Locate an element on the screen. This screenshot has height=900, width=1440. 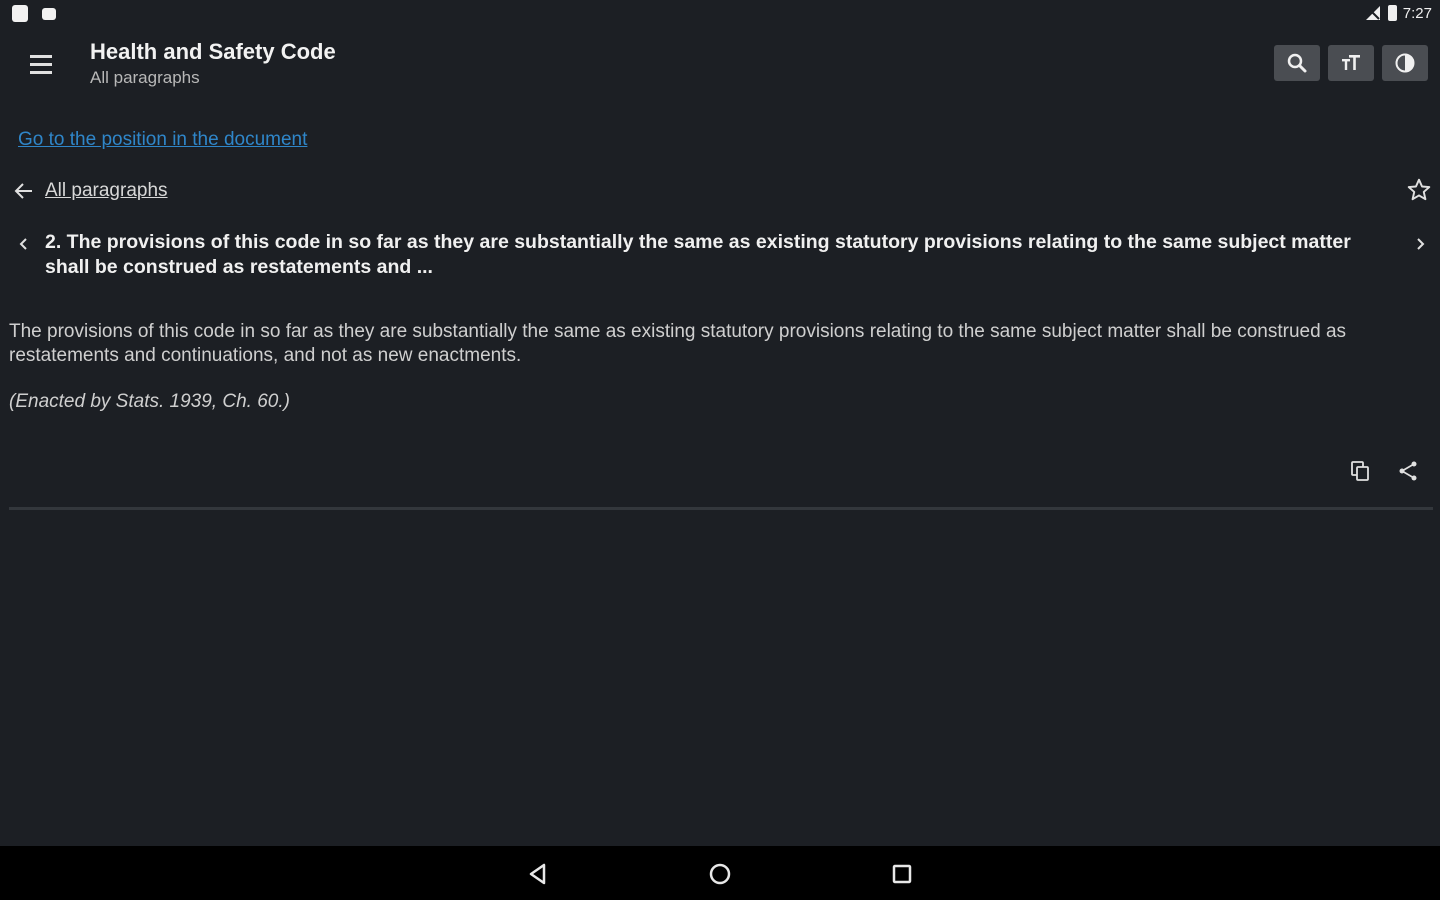
nav-back-icon is located at coordinates (539, 874).